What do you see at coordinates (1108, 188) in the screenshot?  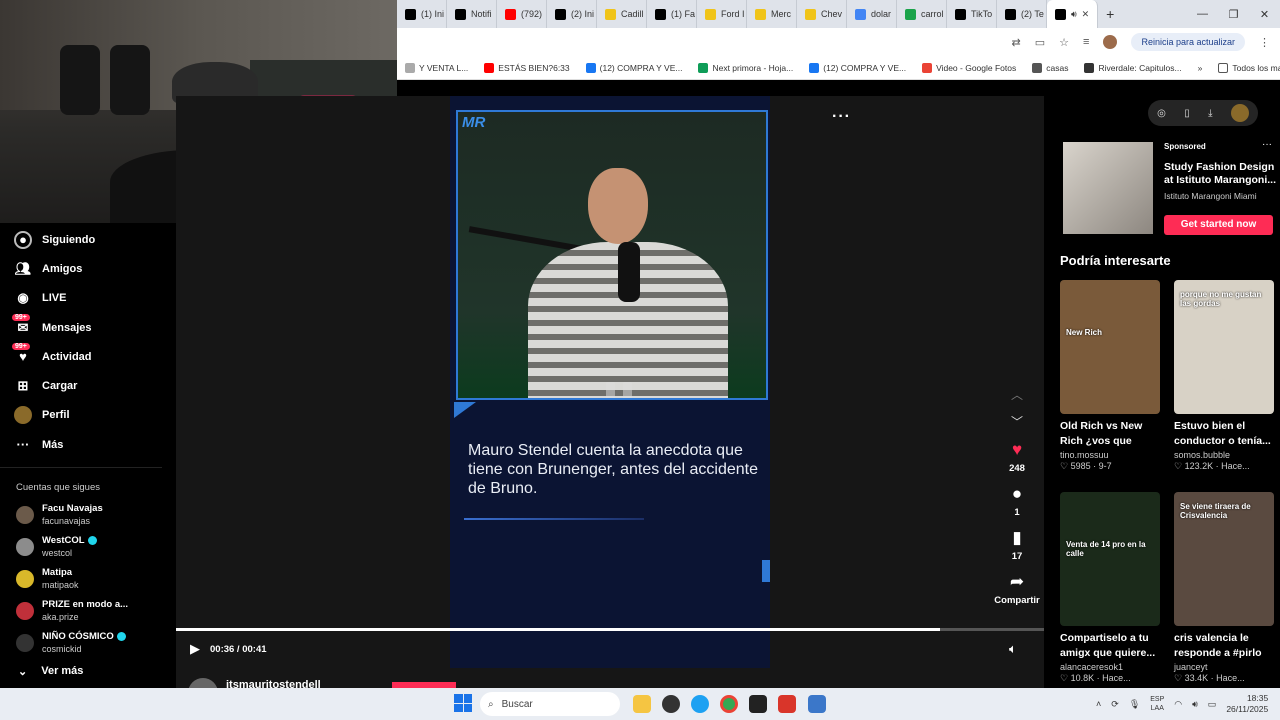 I see `ad-image` at bounding box center [1108, 188].